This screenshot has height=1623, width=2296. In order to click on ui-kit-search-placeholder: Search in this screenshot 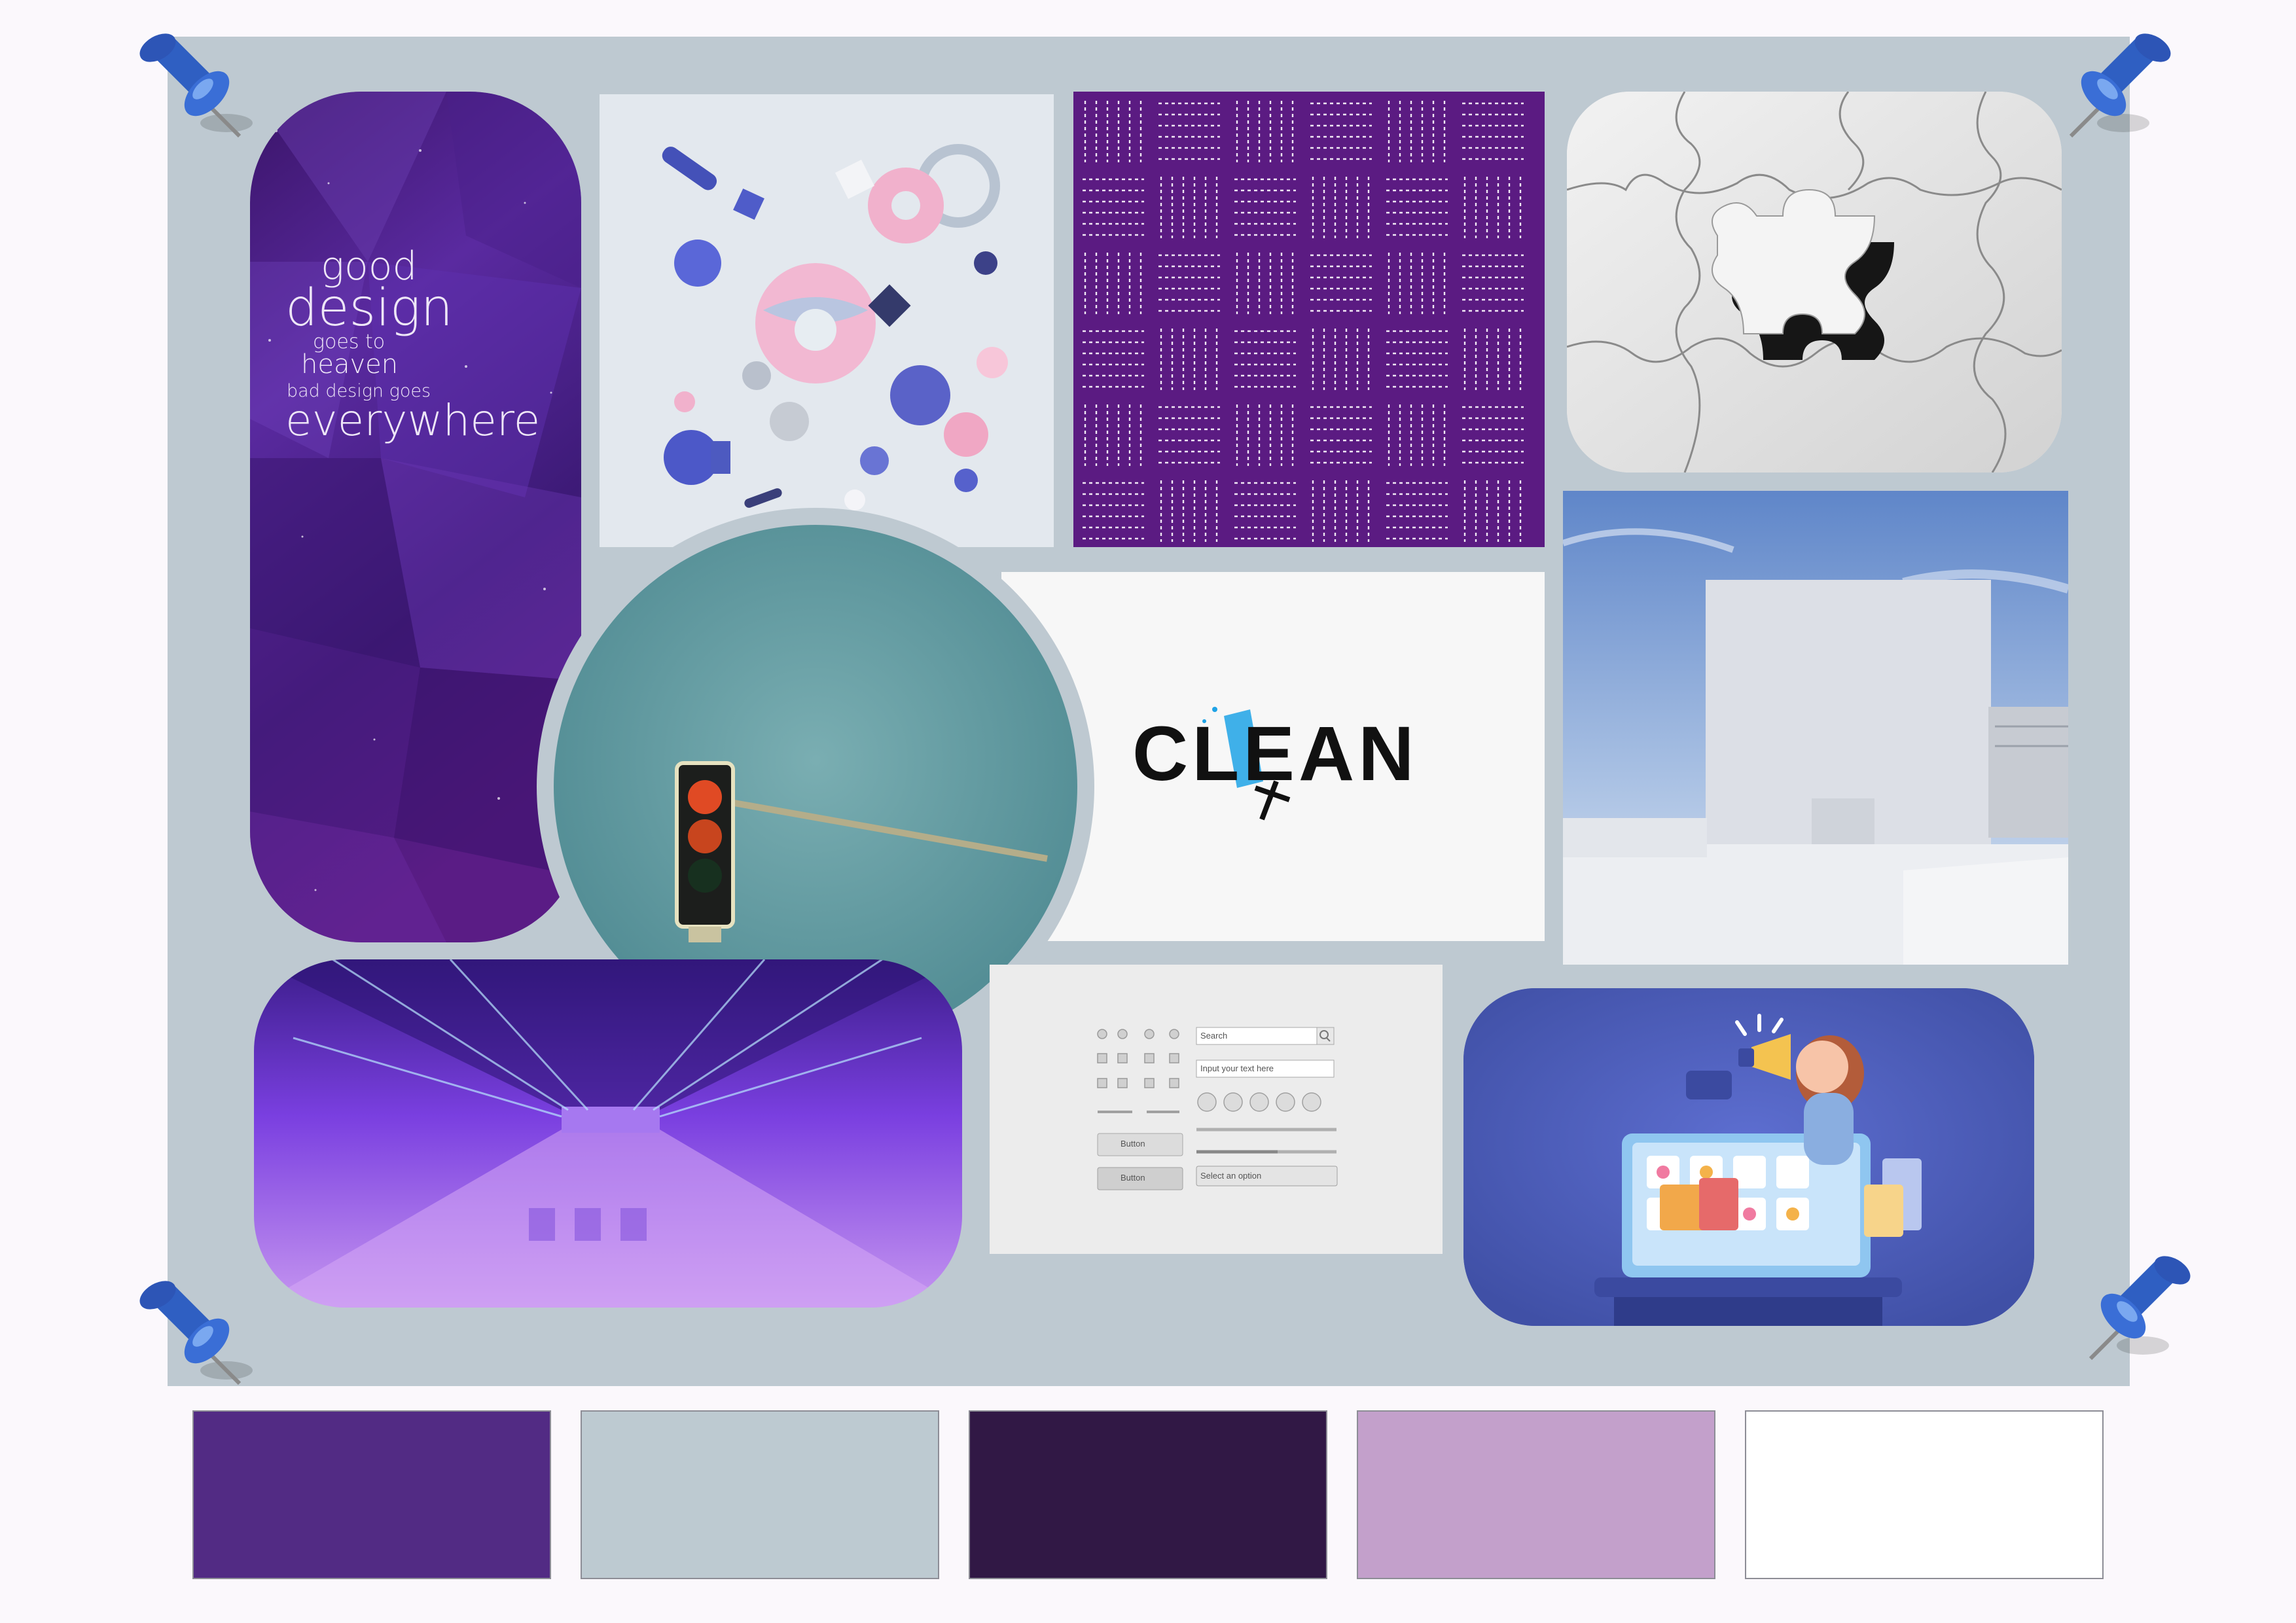, I will do `click(1214, 1036)`.